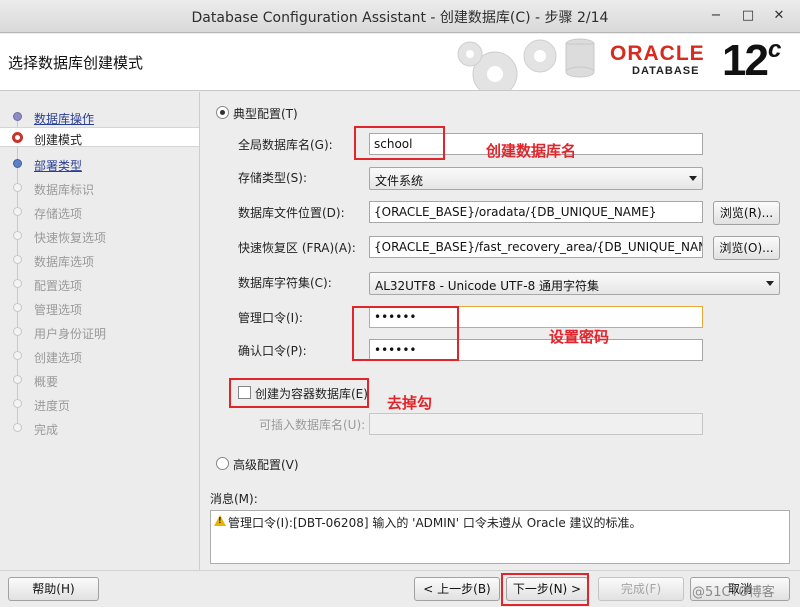  I want to click on annotation-db-name-note: 创建数据库名, so click(531, 151).